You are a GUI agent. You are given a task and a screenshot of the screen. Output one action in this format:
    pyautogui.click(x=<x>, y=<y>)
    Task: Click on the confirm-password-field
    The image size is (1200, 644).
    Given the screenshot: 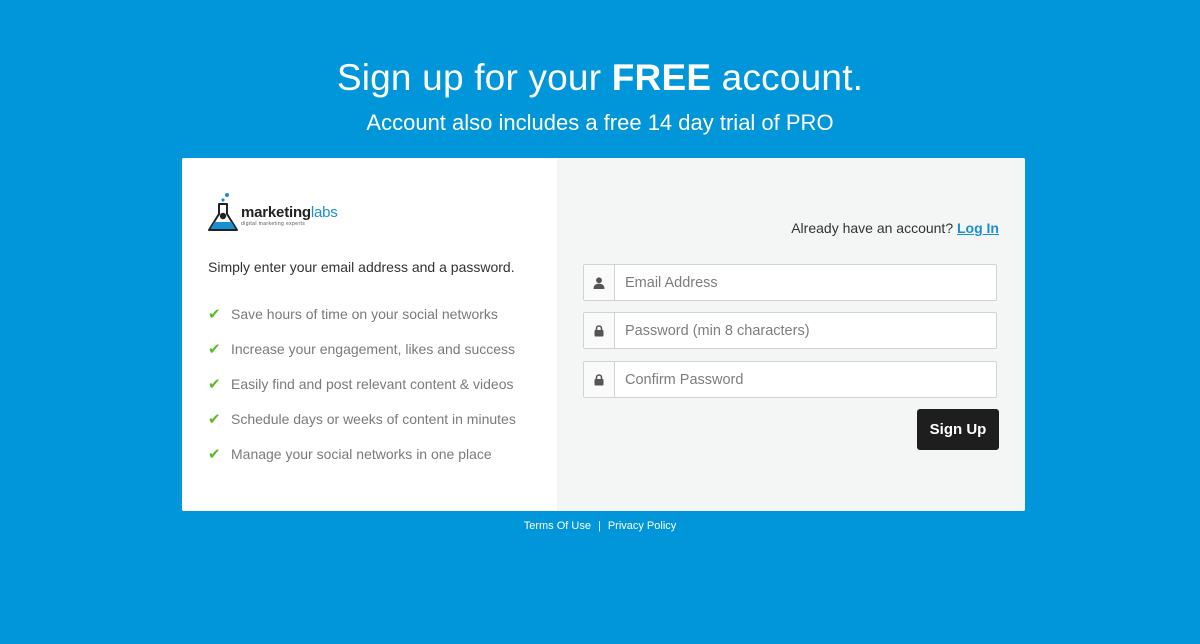 What is the action you would take?
    pyautogui.click(x=790, y=379)
    